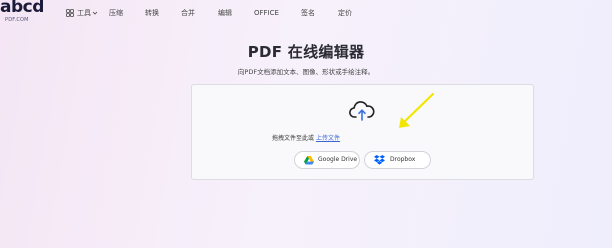 This screenshot has width=612, height=248. I want to click on top-nav: abcd PDF.COM 工具 压缩 转换 合并 编辑 OFFICE 签名 定价, so click(306, 14).